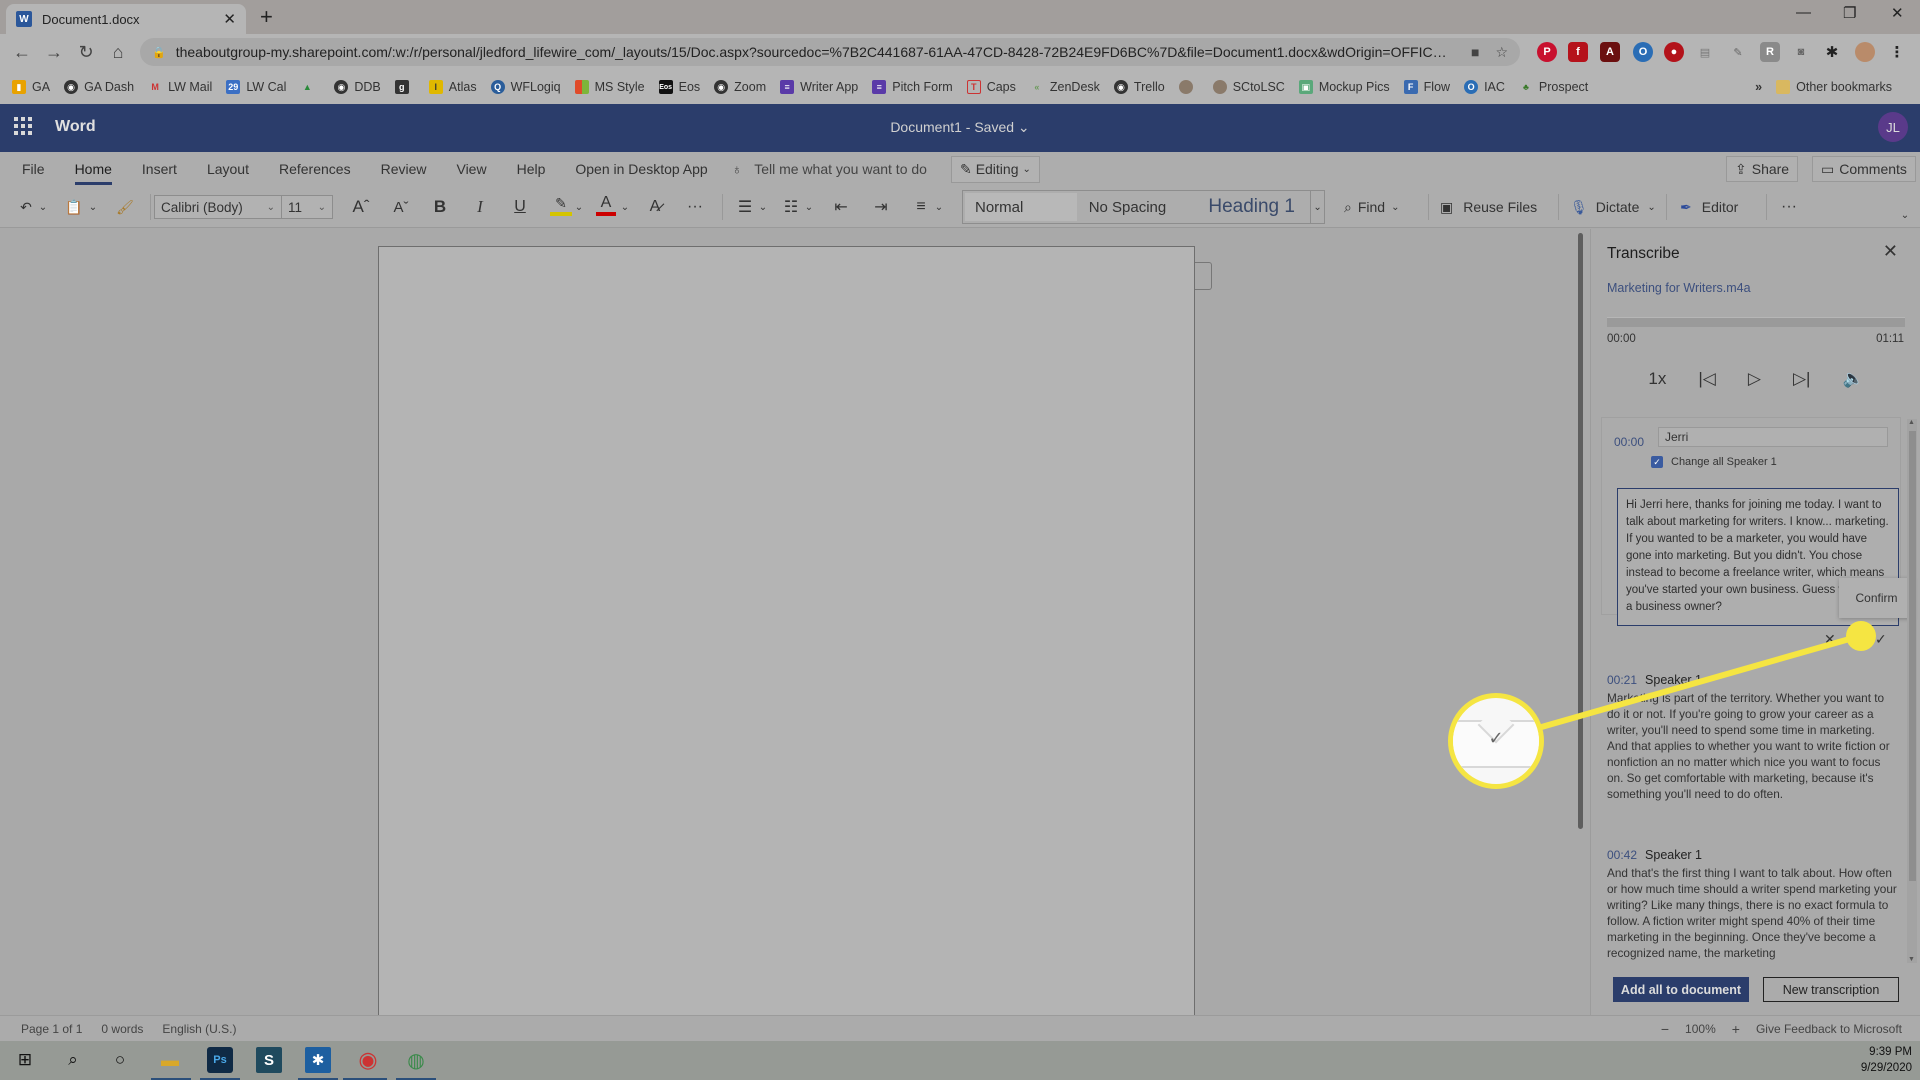 This screenshot has height=1080, width=1920. What do you see at coordinates (180, 87) in the screenshot?
I see `bookmark-lw-mail: M LW Mail` at bounding box center [180, 87].